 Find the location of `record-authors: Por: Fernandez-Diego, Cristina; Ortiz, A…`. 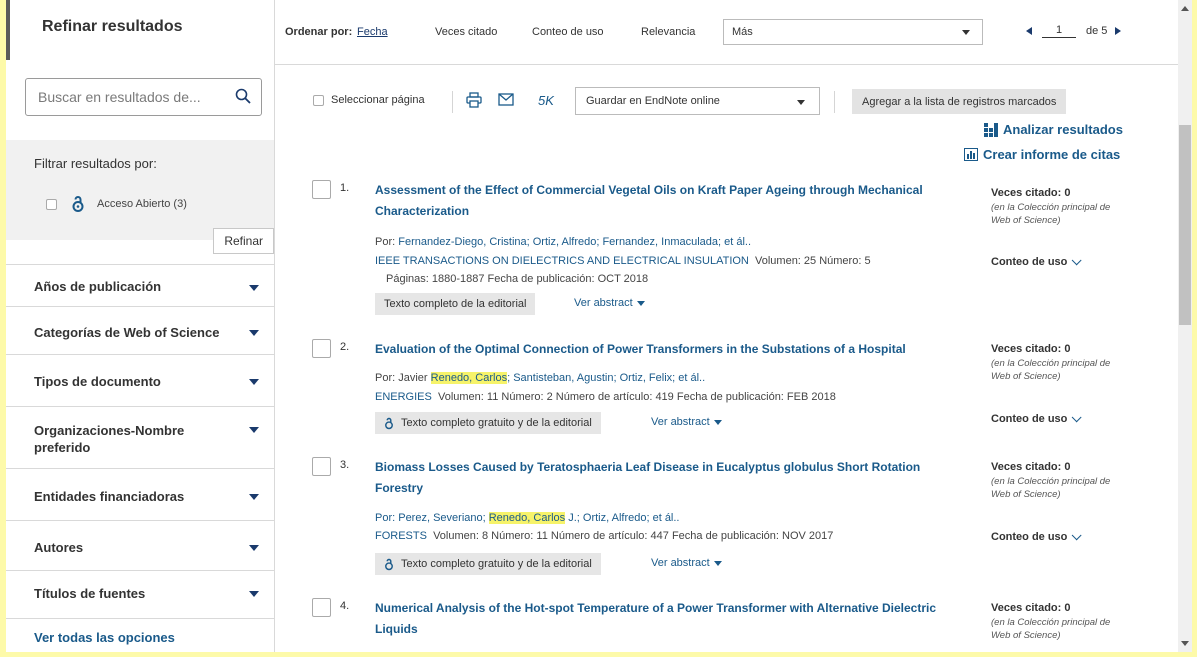

record-authors: Por: Fernandez-Diego, Cristina; Ortiz, A… is located at coordinates (563, 242).